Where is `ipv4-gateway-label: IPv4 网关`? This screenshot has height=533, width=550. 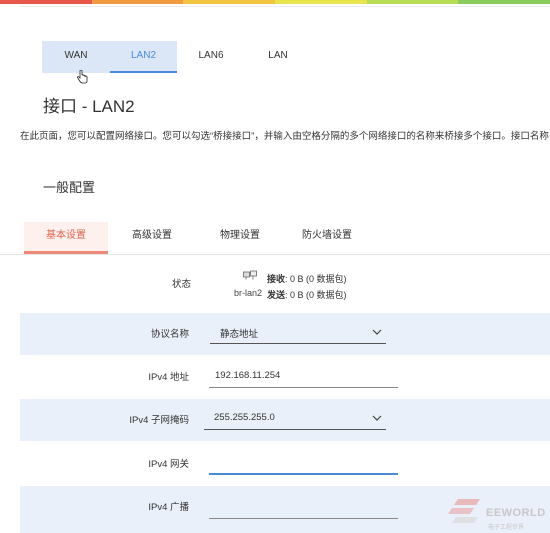
ipv4-gateway-label: IPv4 网关 is located at coordinates (168, 464).